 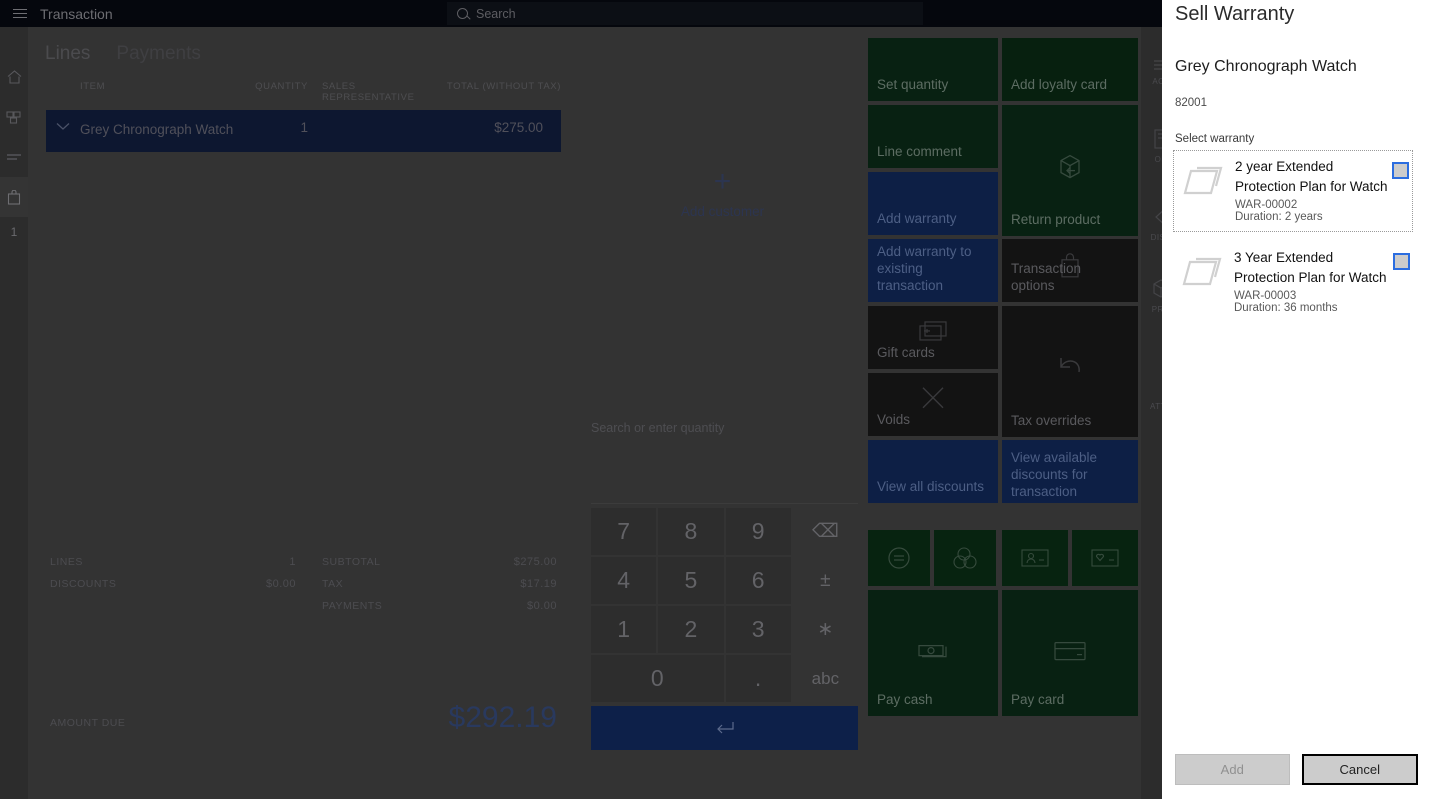 I want to click on select-warranty-label: Select warranty, so click(x=1215, y=139).